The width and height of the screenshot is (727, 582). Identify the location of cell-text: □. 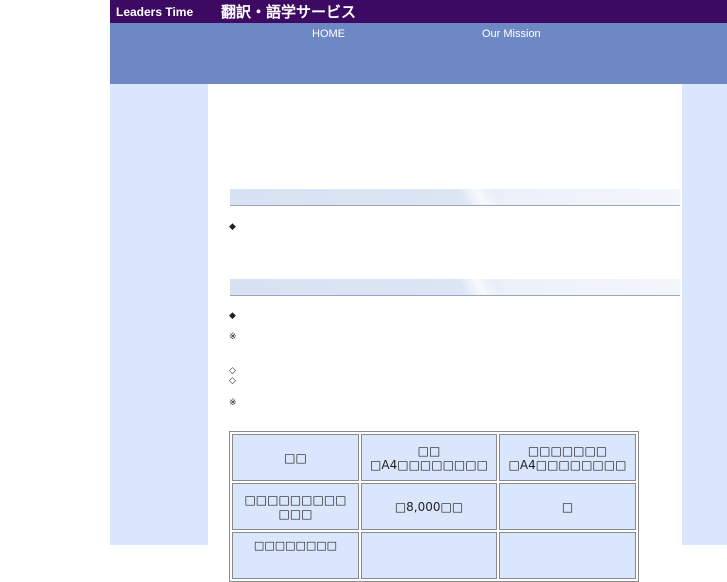
(567, 506).